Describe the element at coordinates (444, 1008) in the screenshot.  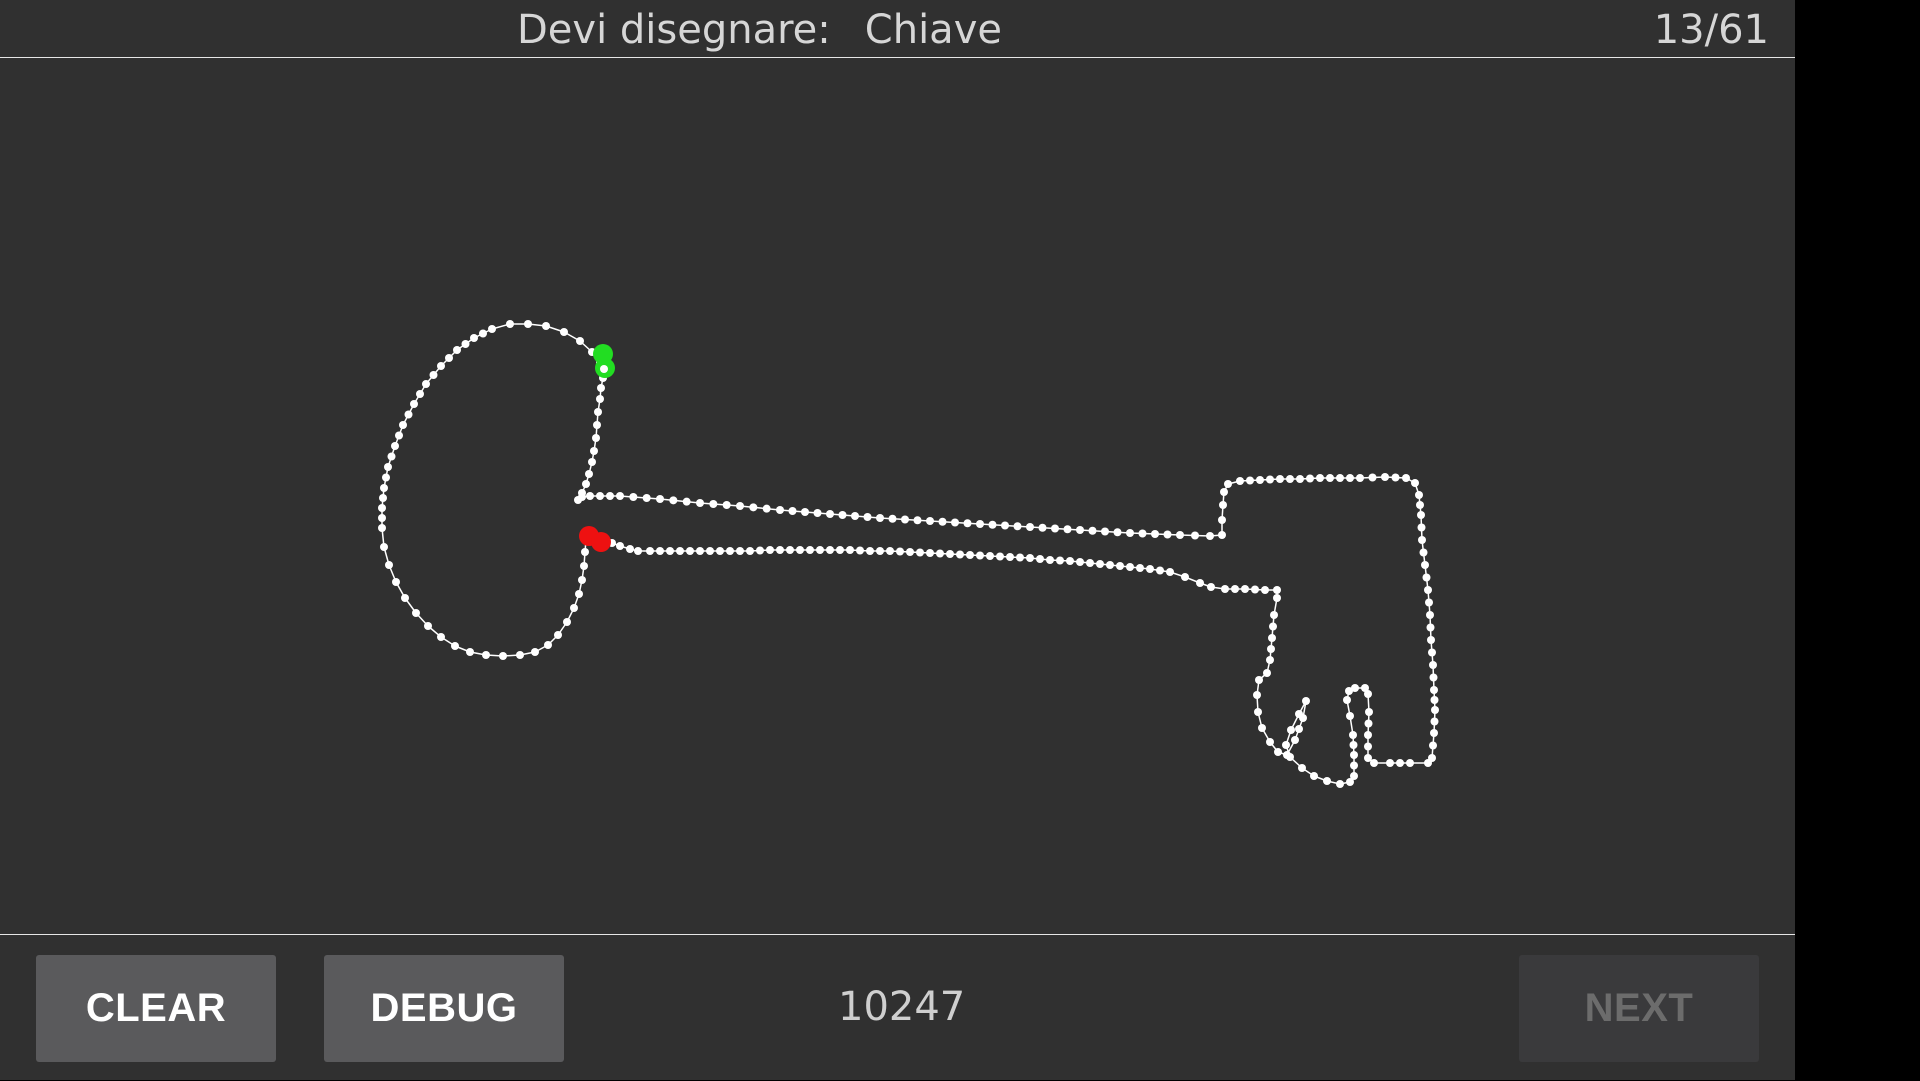
I see `debug-button: DEBUG` at that location.